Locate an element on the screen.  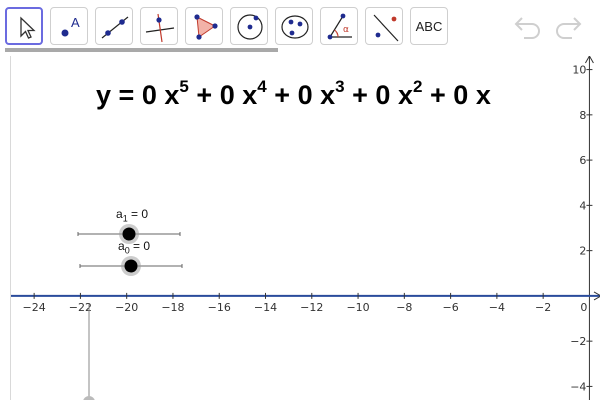
angle-icon: α is located at coordinates (339, 26).